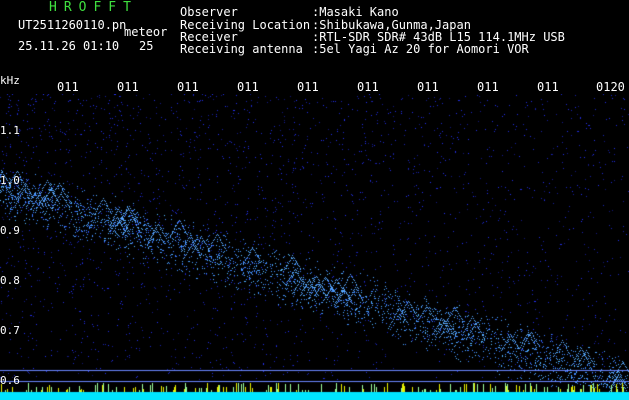 This screenshot has width=629, height=400. I want to click on info-value-antenna: :5el Yagi Az 20 for Aomori VOR, so click(420, 49).